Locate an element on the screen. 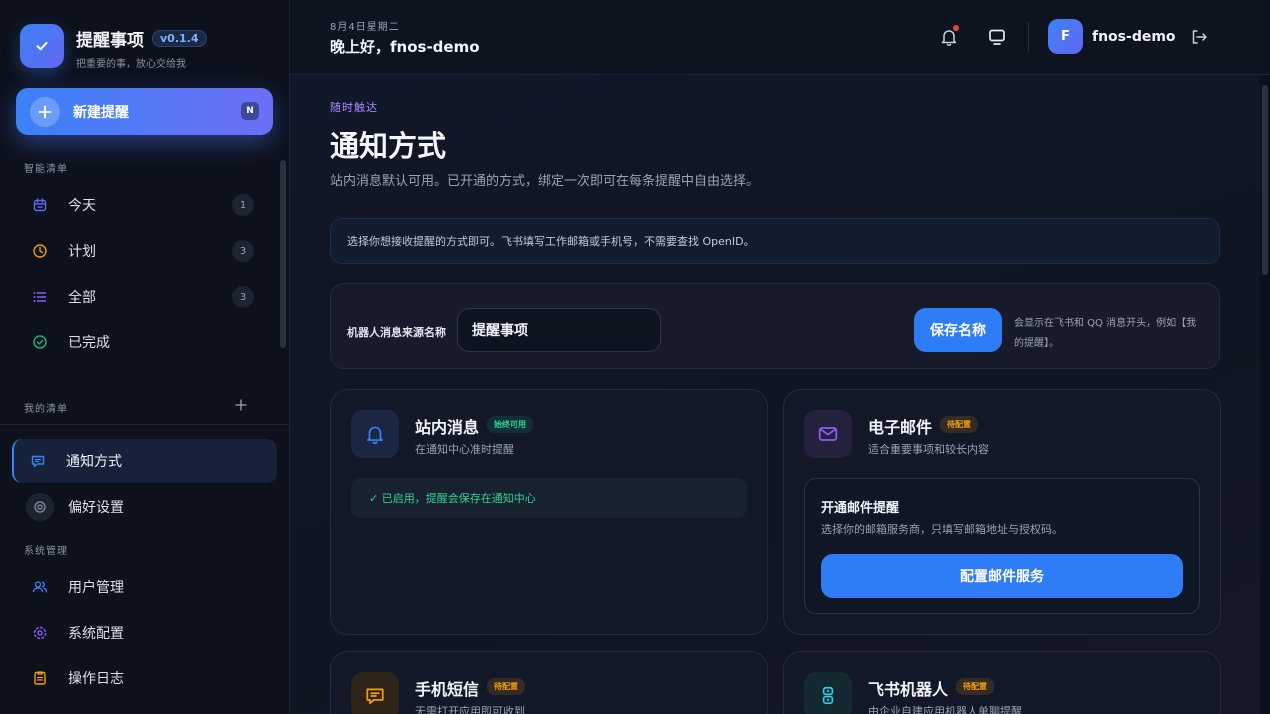 The width and height of the screenshot is (1270, 714). my-lists-heading: 我的清单 is located at coordinates (46, 409).